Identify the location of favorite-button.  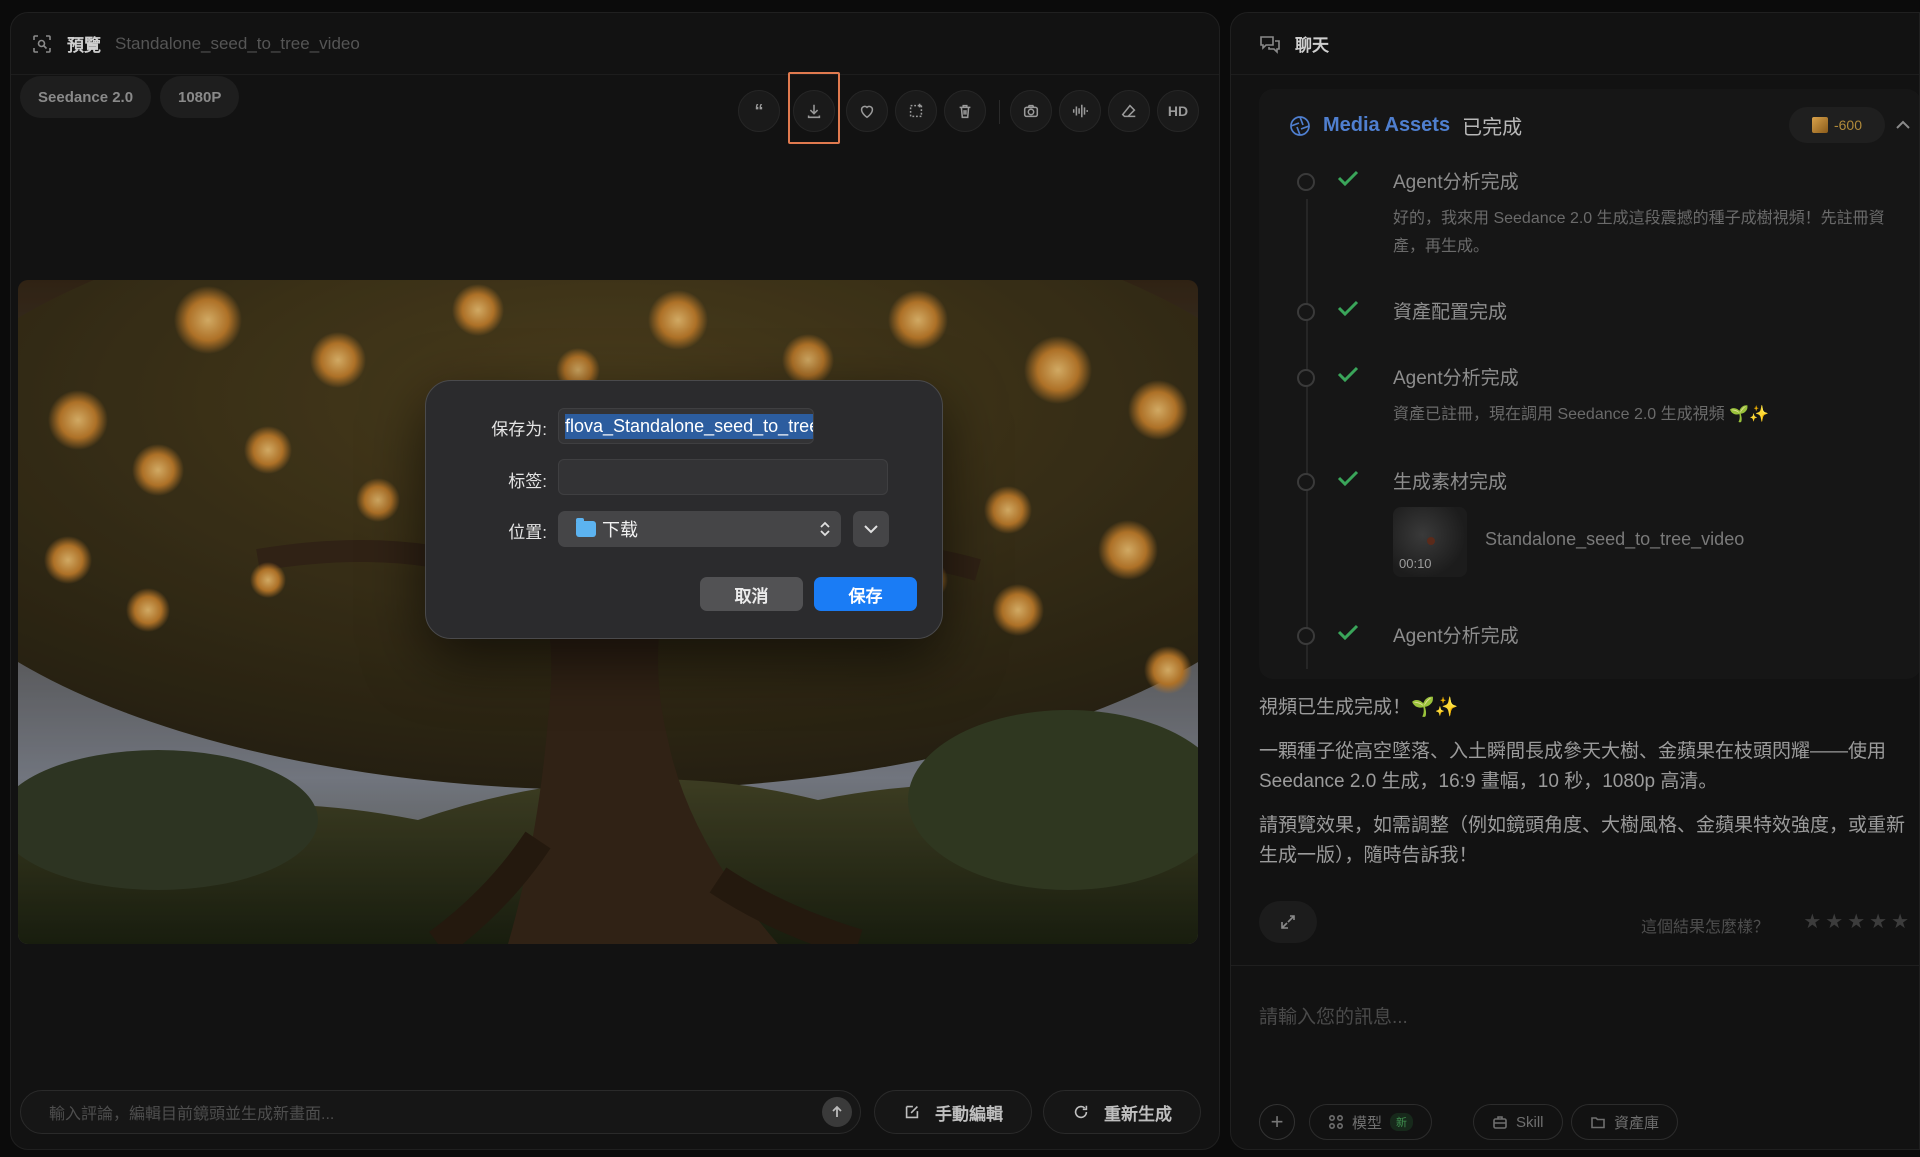
(867, 111).